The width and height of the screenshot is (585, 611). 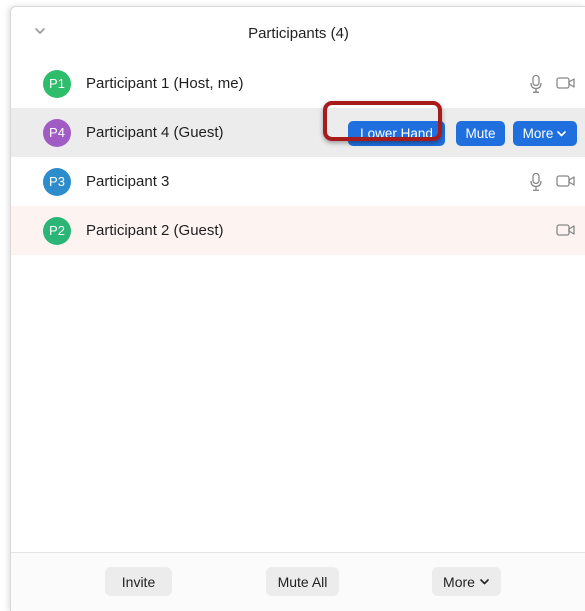 I want to click on panel-title: Participants (4), so click(x=298, y=33).